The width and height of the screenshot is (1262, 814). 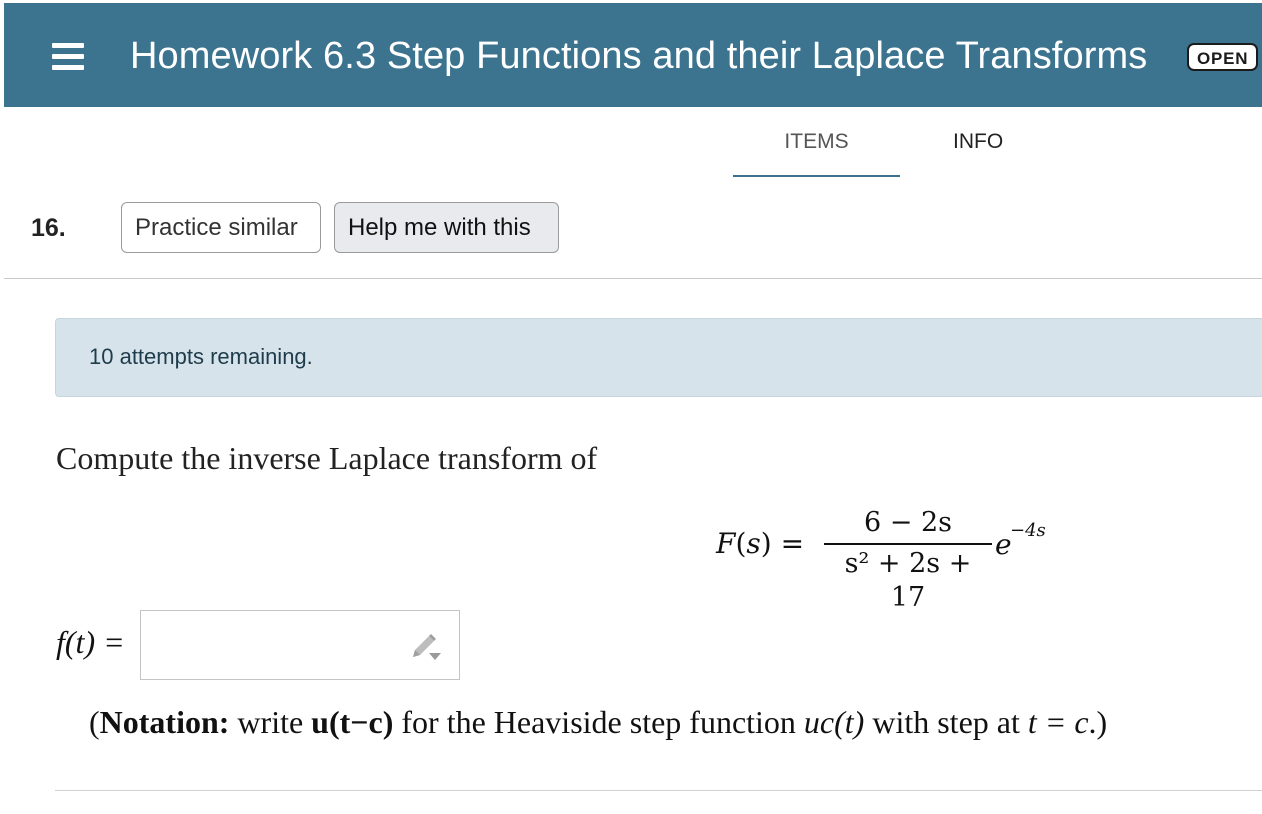 I want to click on question-number: 16., so click(x=48, y=228).